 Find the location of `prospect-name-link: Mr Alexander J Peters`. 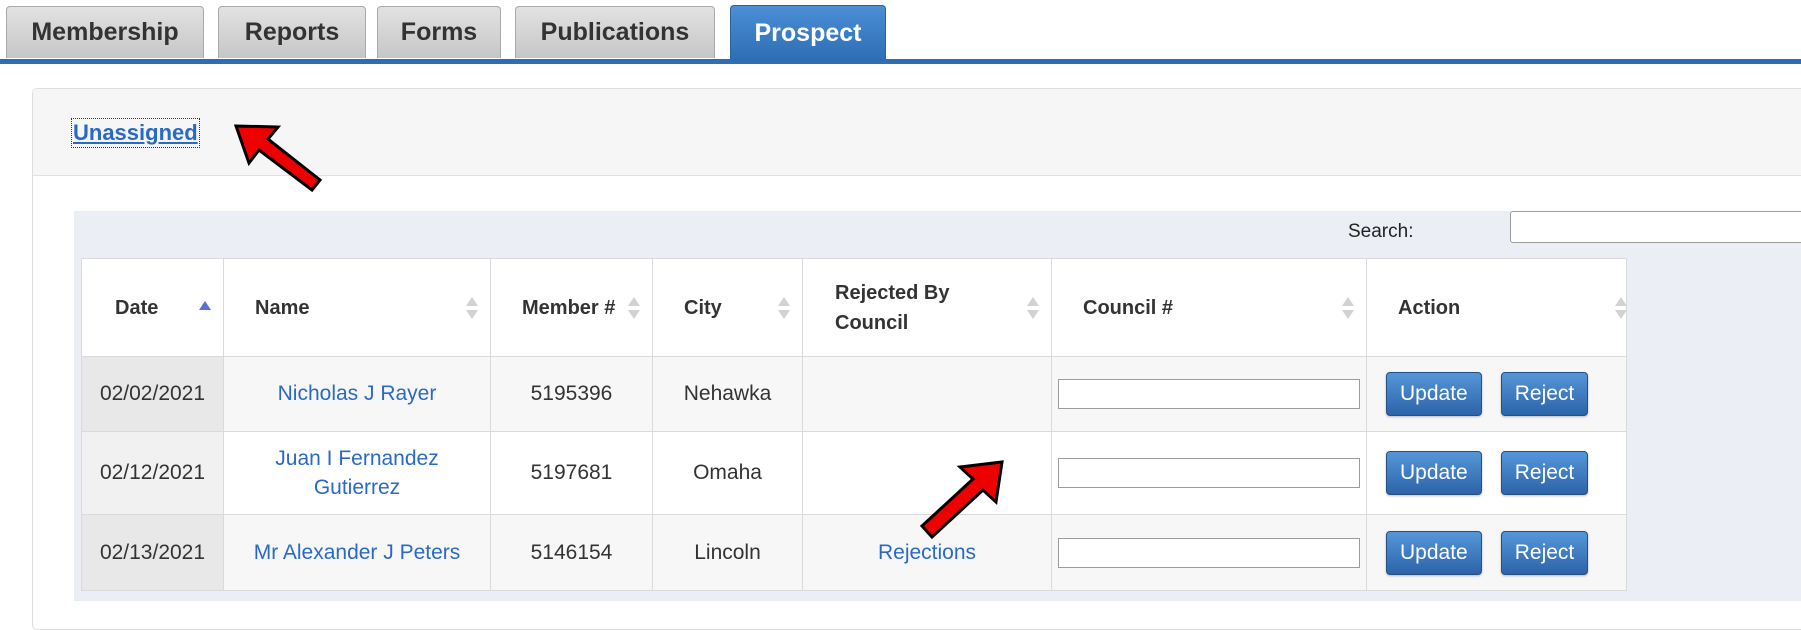

prospect-name-link: Mr Alexander J Peters is located at coordinates (357, 552).